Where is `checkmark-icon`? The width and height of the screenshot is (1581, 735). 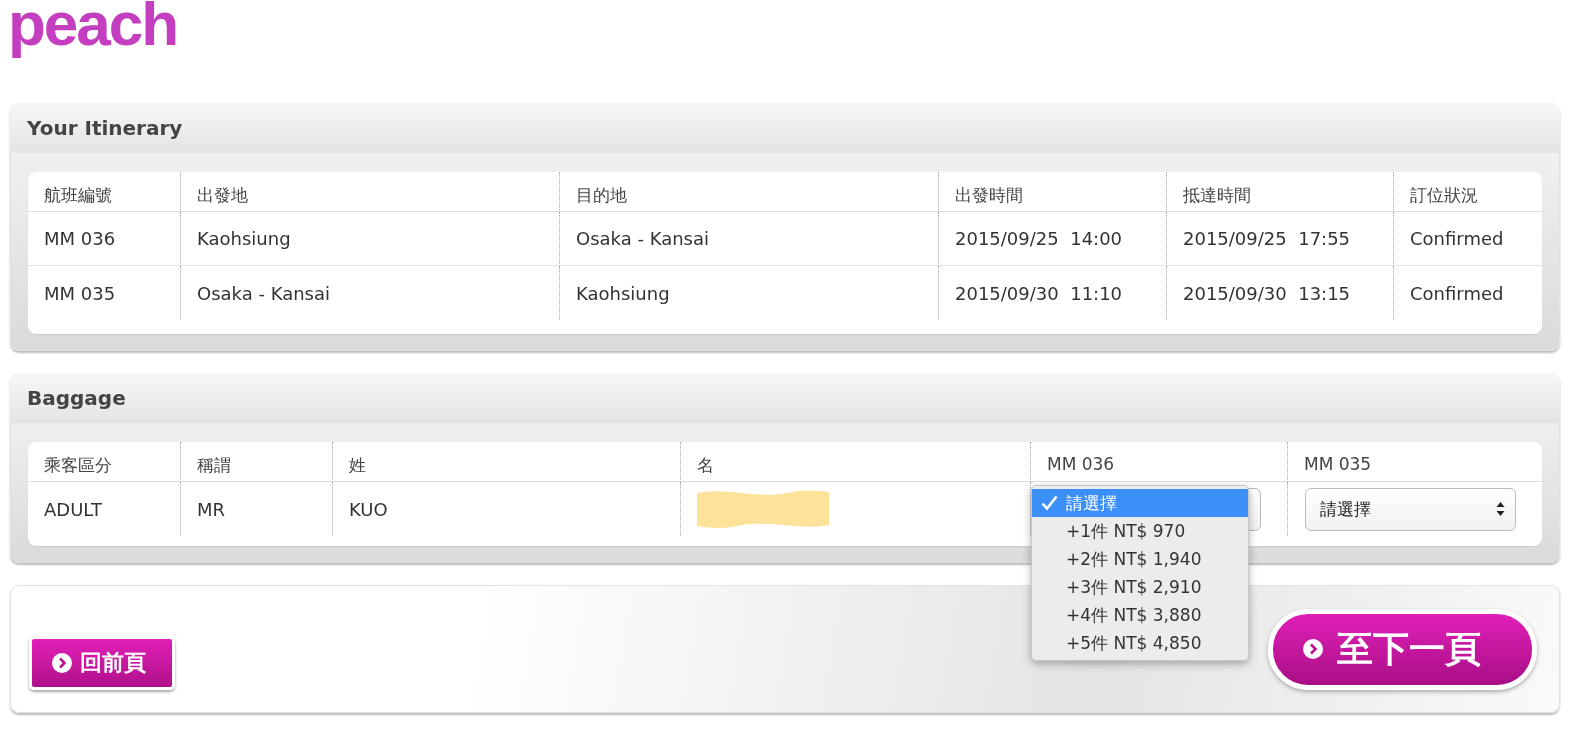 checkmark-icon is located at coordinates (1049, 503).